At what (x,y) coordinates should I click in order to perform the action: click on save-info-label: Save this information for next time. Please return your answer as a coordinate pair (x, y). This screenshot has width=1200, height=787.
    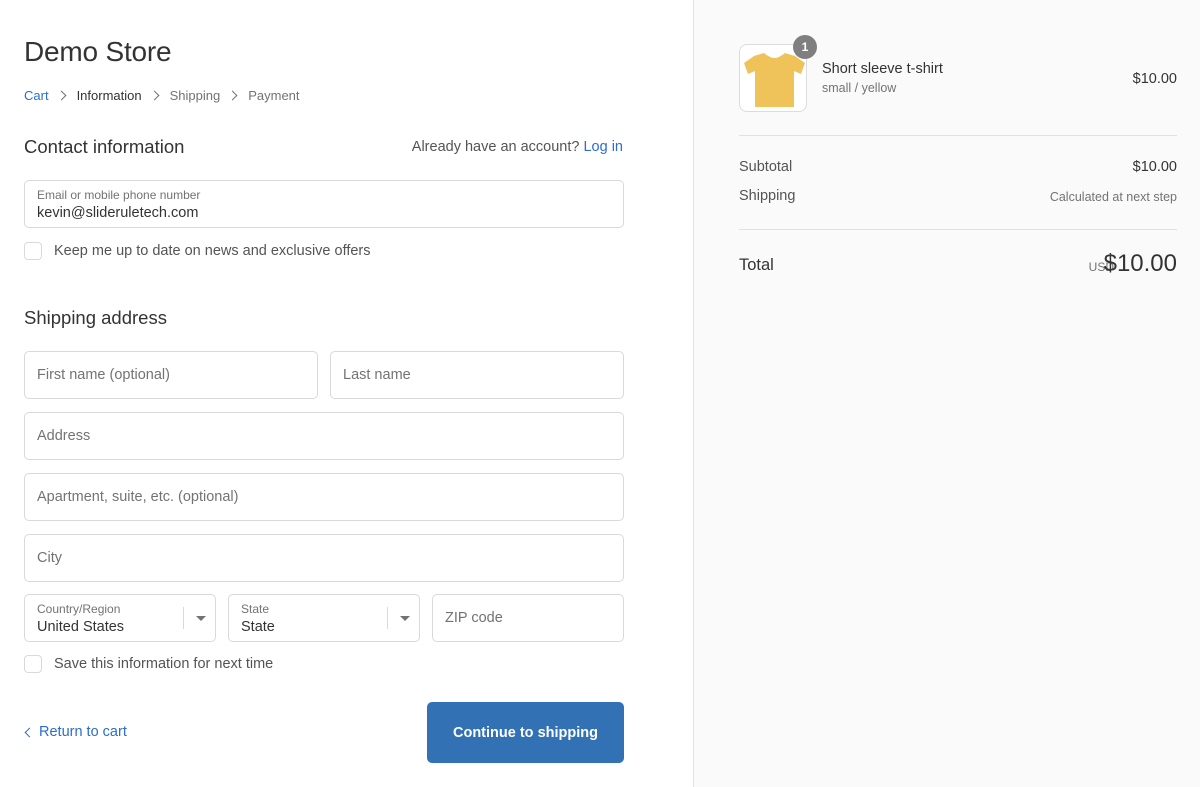
    Looking at the image, I should click on (164, 664).